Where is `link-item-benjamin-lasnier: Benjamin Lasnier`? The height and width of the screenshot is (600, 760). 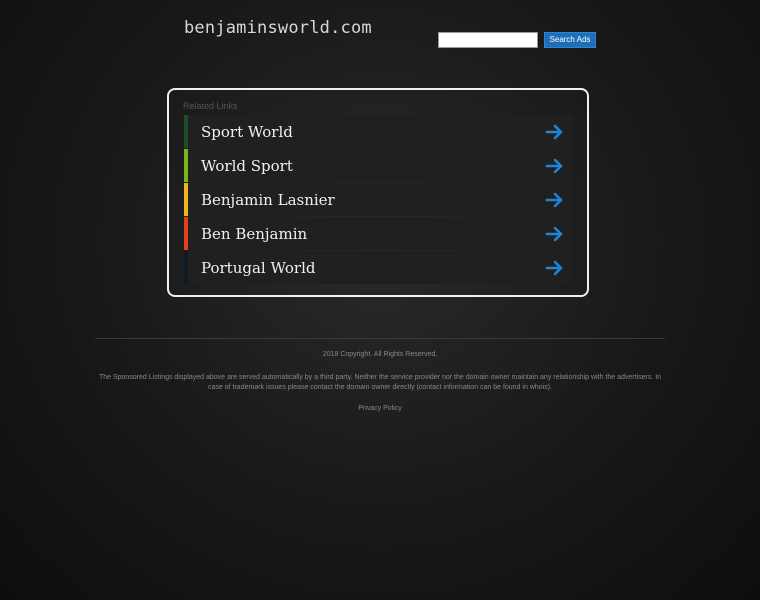 link-item-benjamin-lasnier: Benjamin Lasnier is located at coordinates (378, 199).